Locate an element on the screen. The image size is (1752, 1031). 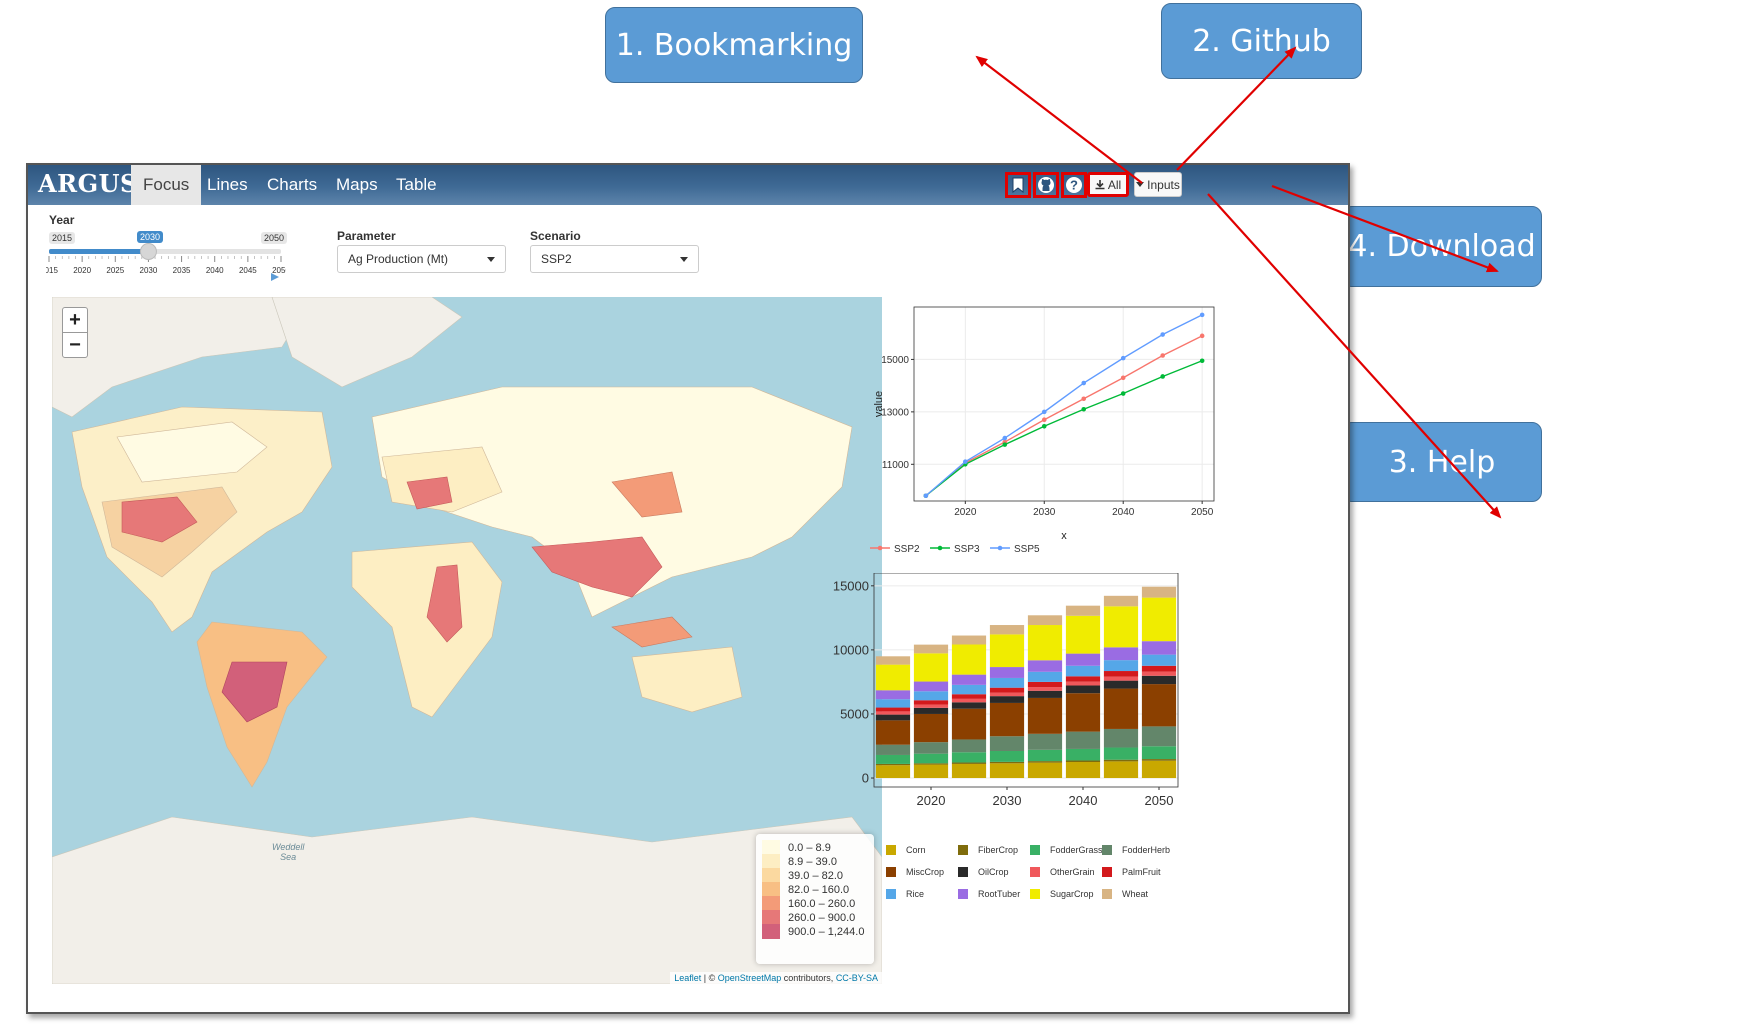
arrow-to-download is located at coordinates (1385, 228).